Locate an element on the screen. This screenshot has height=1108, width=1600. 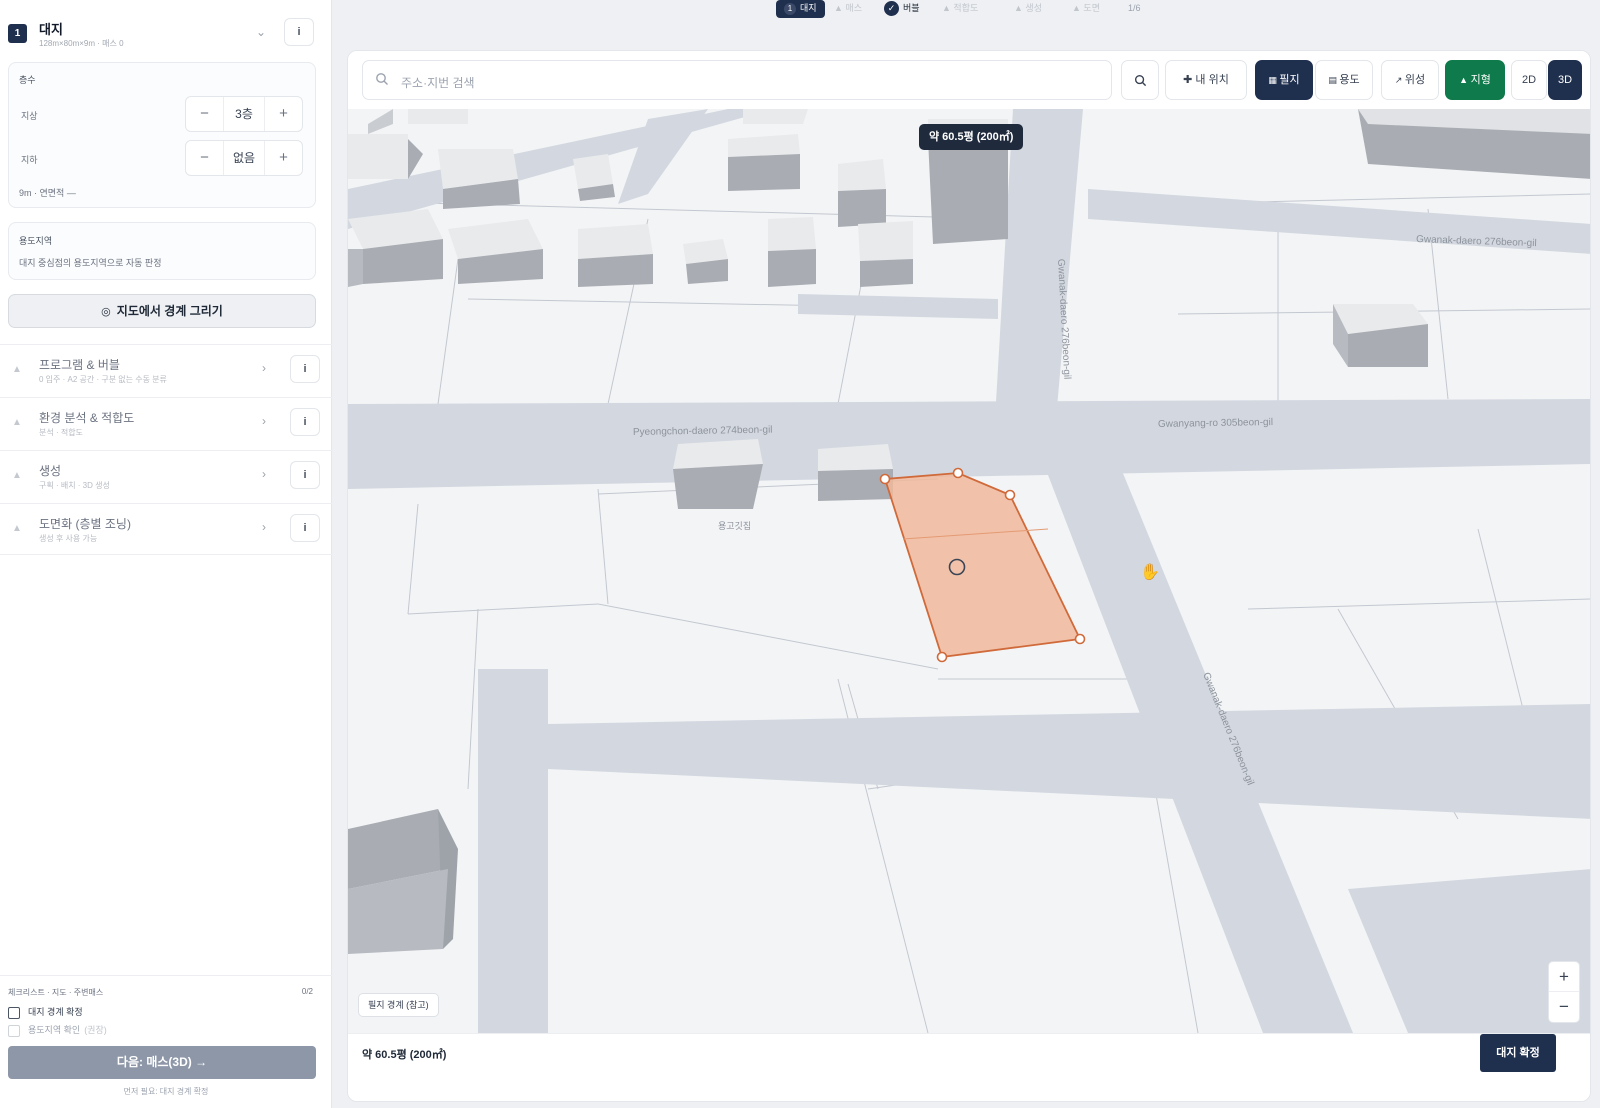
step-tabs: 1 대지 ▲ 매스 ✓ 버블 ▲ 적합도 ▲ 생성 ▲ 도면 1/6 is located at coordinates (1096, 9).